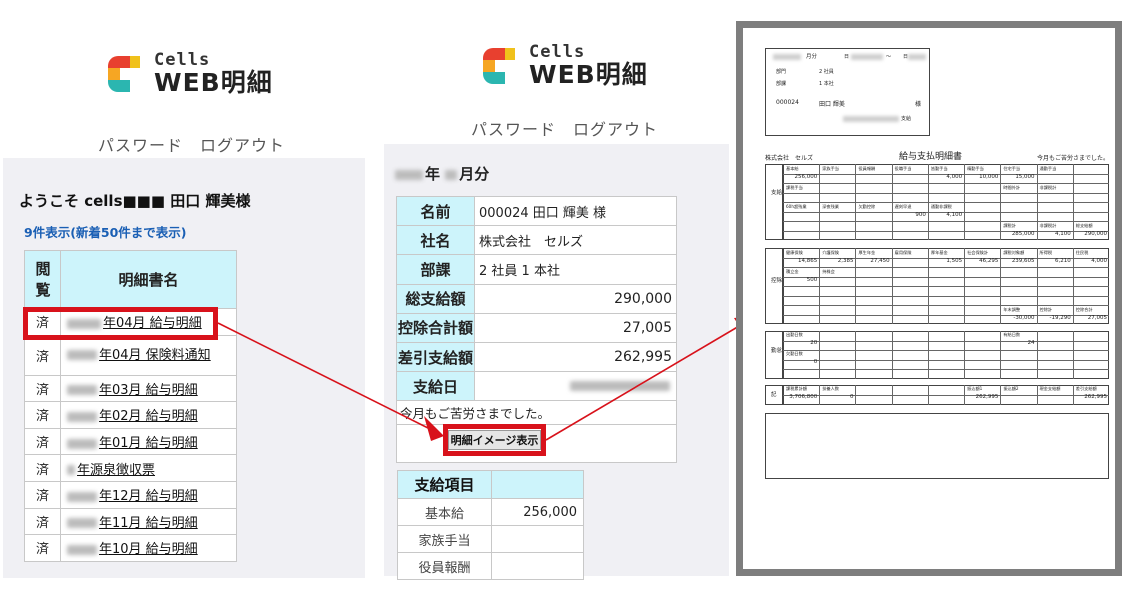  Describe the element at coordinates (903, 252) in the screenshot. I see `doc-cell-label: 雇用保険` at that location.